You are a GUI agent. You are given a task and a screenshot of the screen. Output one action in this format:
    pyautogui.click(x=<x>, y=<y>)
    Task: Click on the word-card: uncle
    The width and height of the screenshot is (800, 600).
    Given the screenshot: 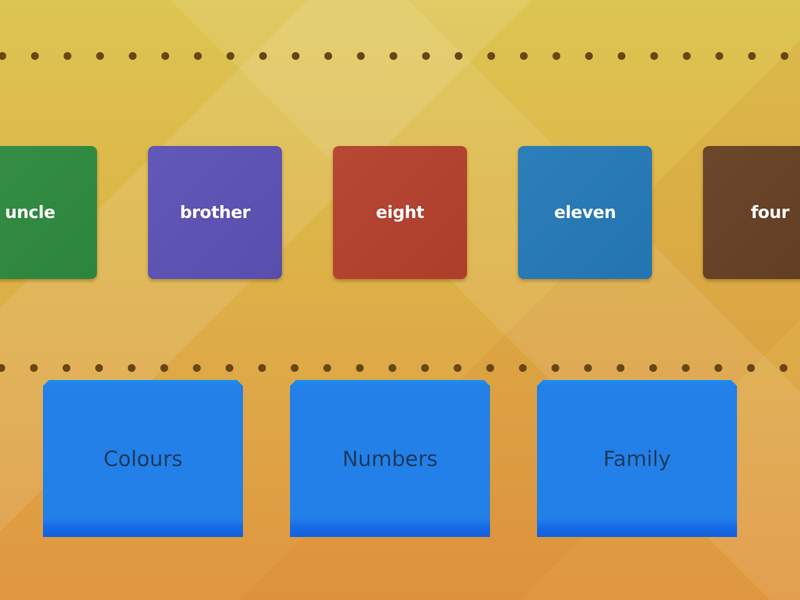 What is the action you would take?
    pyautogui.click(x=48, y=212)
    